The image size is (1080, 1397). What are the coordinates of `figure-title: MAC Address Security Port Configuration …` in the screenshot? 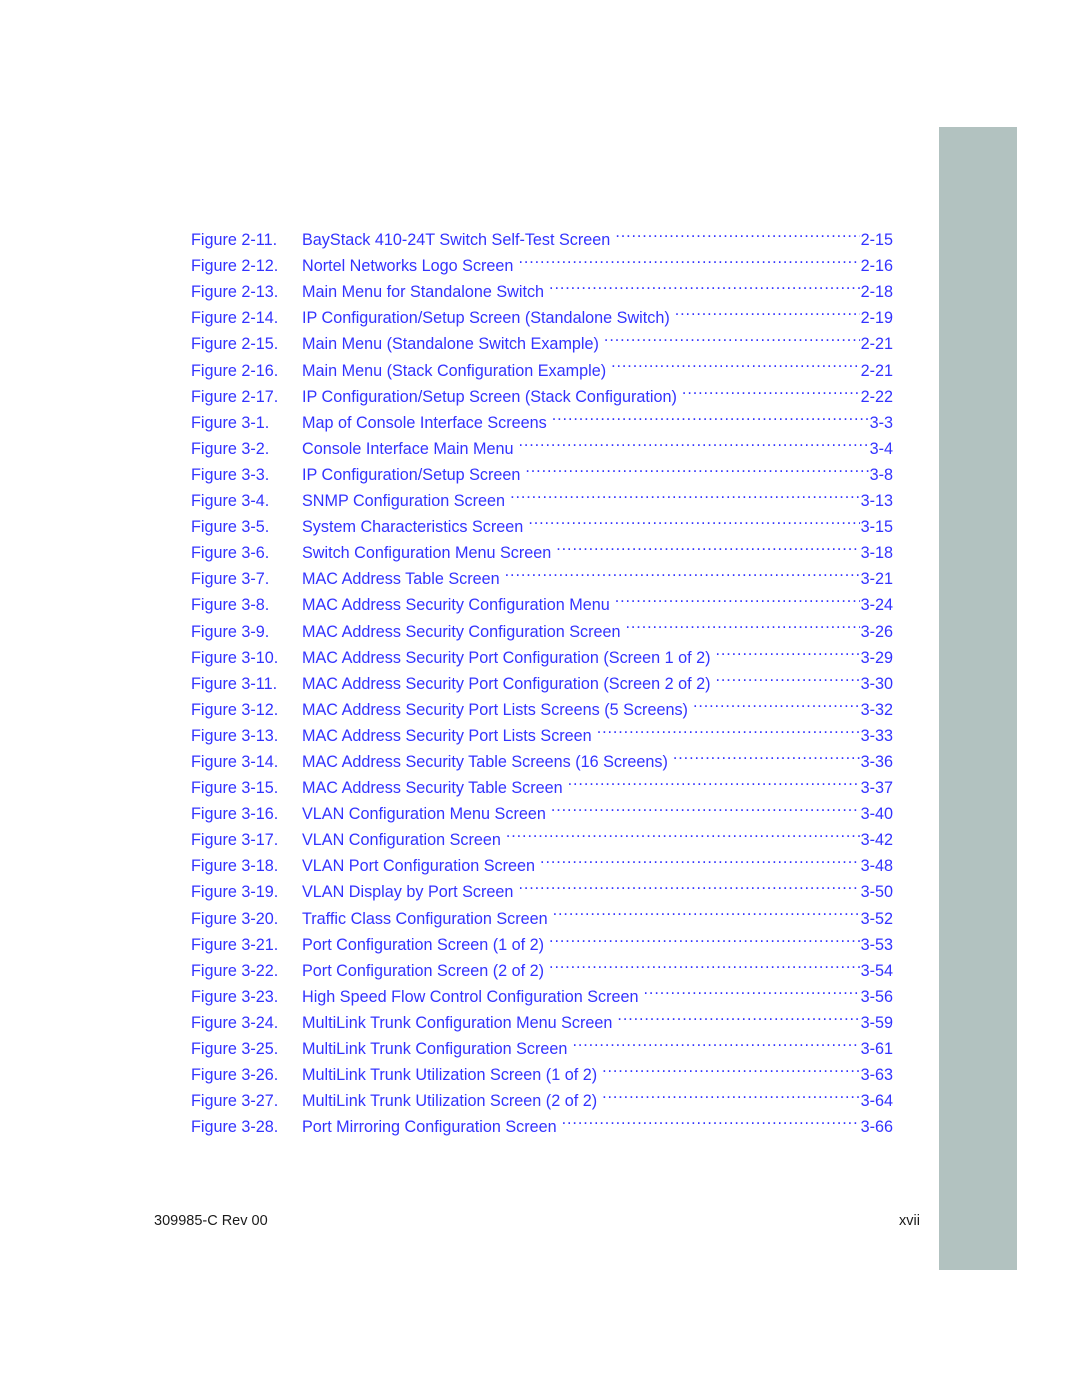 It's located at (506, 657).